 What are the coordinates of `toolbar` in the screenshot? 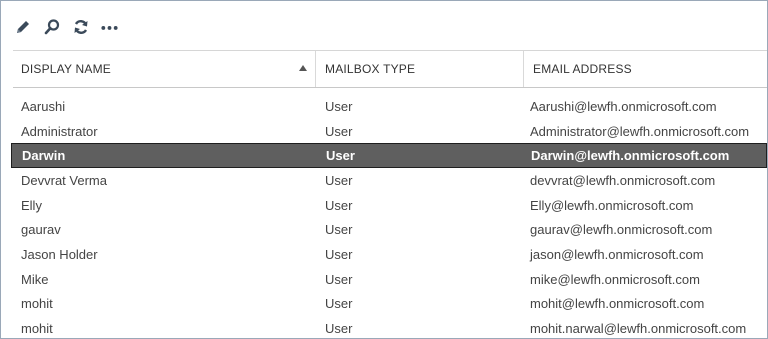 It's located at (66, 27).